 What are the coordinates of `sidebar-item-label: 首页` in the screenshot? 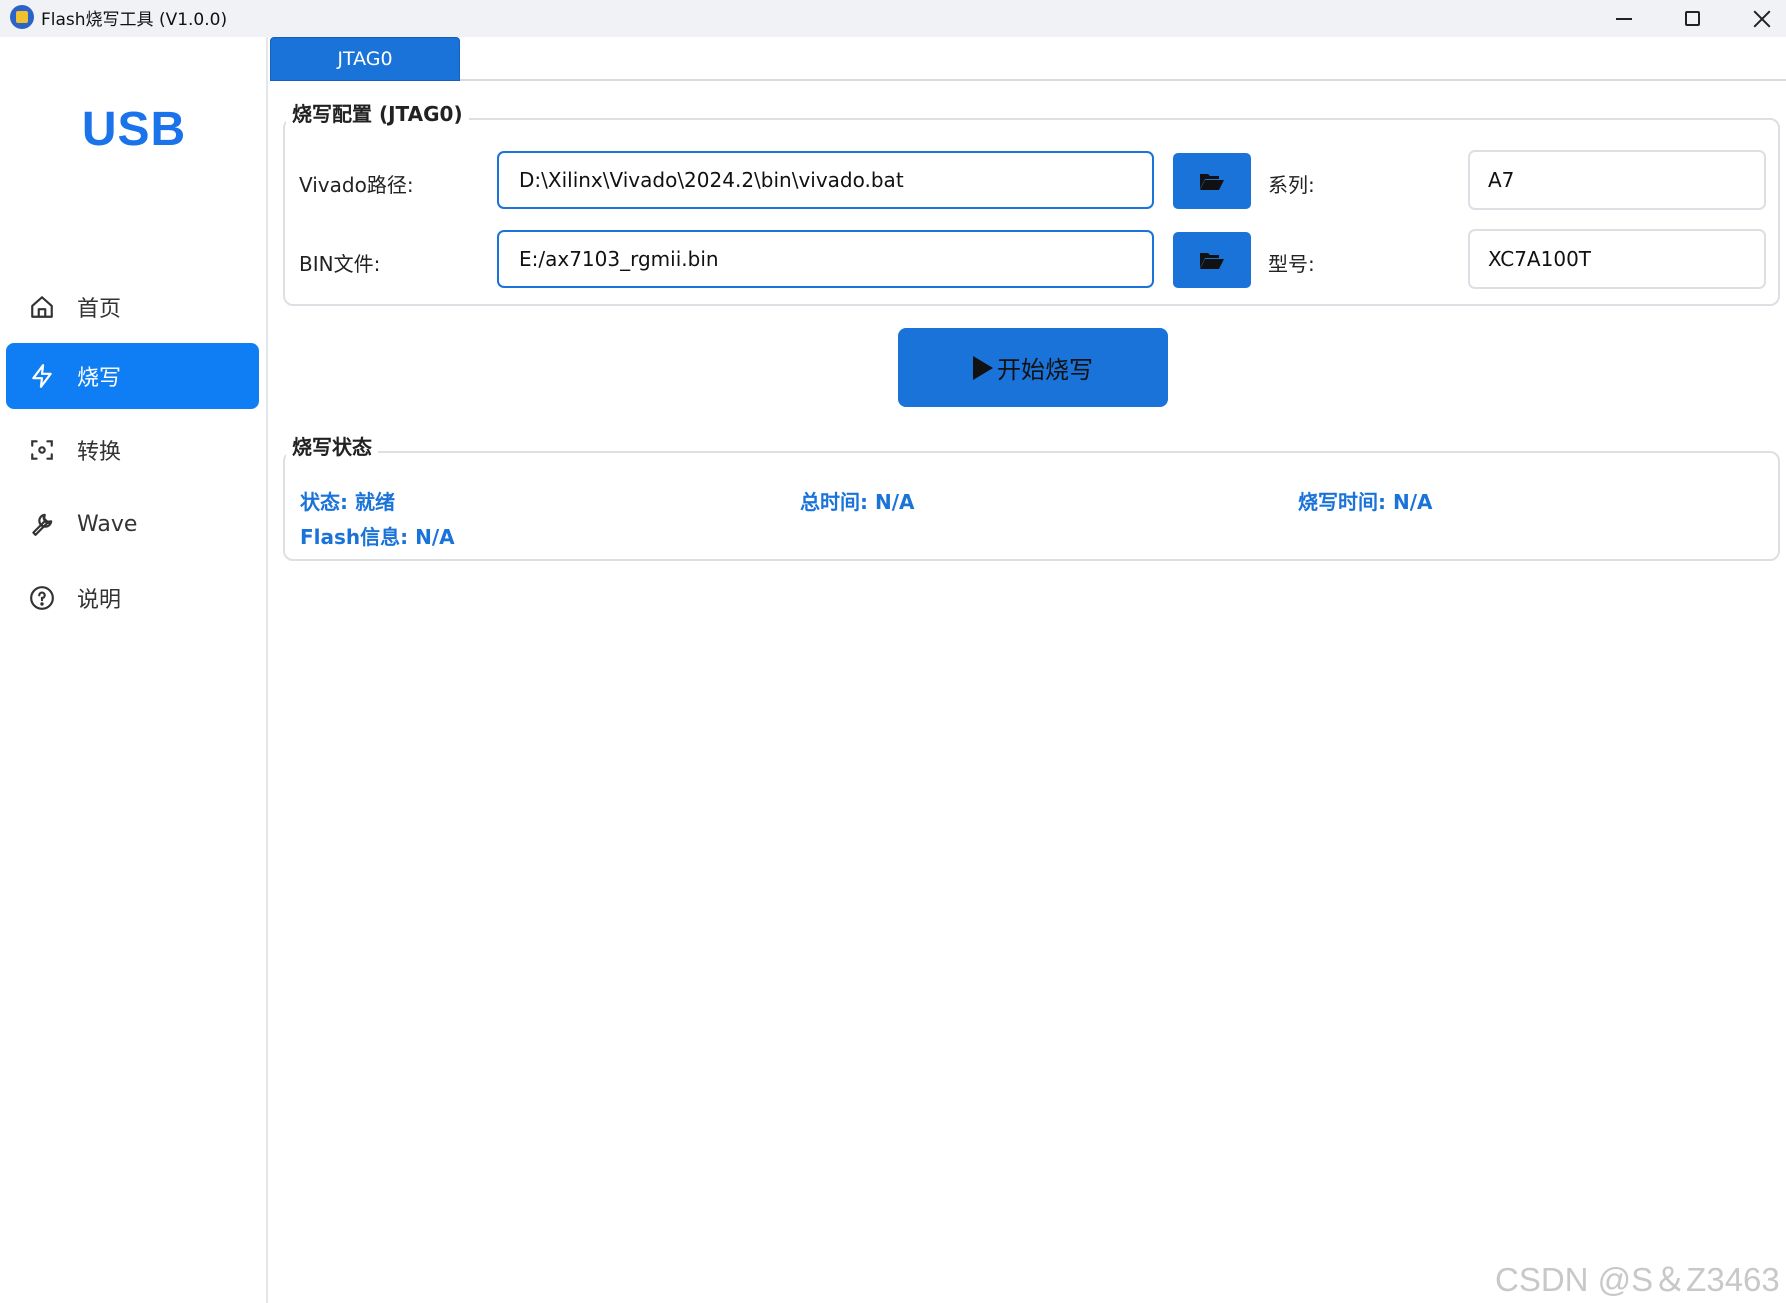 It's located at (99, 309).